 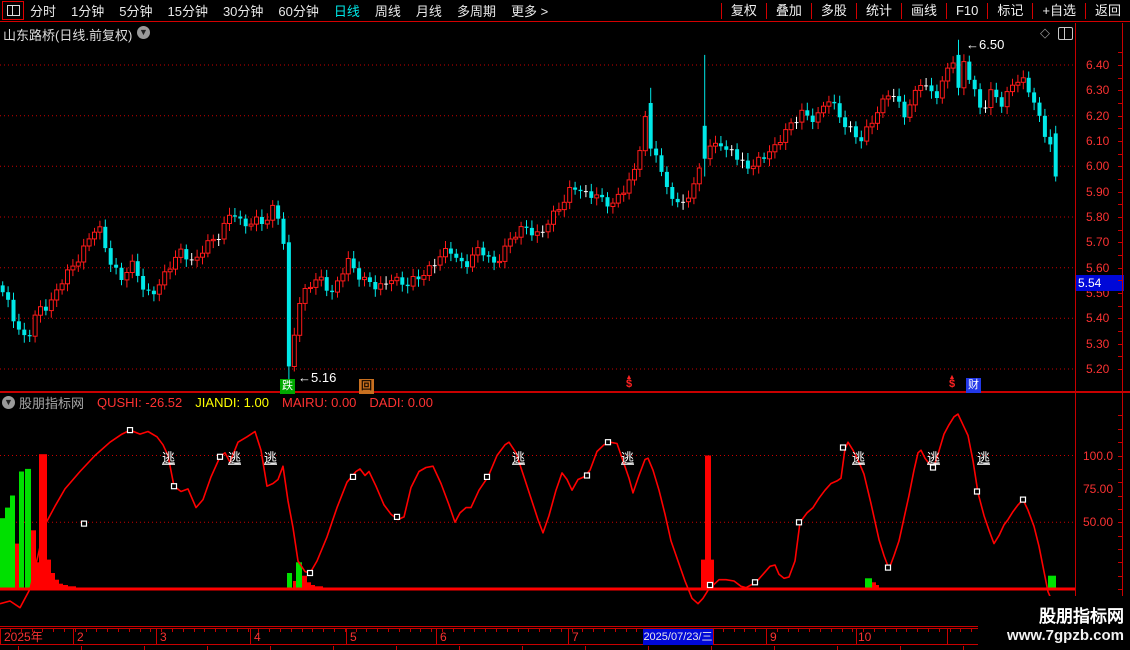 I want to click on tool-+自选: +自选, so click(x=1058, y=10).